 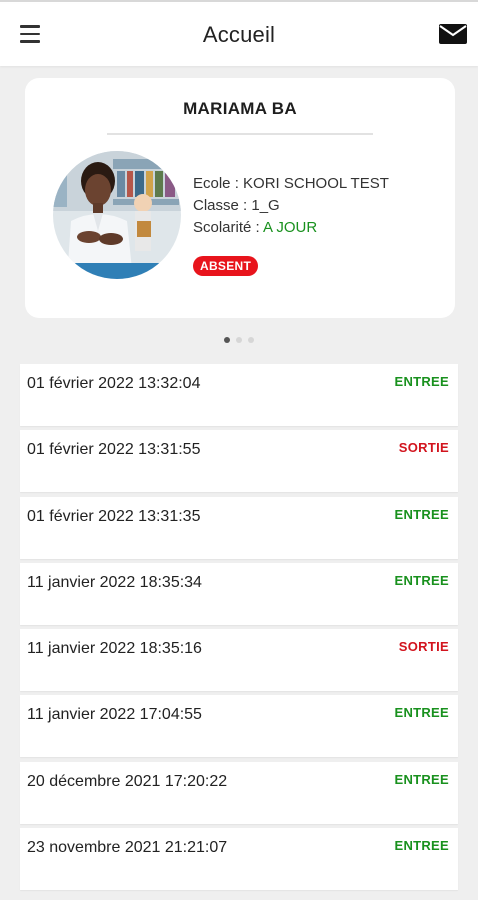 I want to click on class-name: Classe : 1_G, so click(x=236, y=205).